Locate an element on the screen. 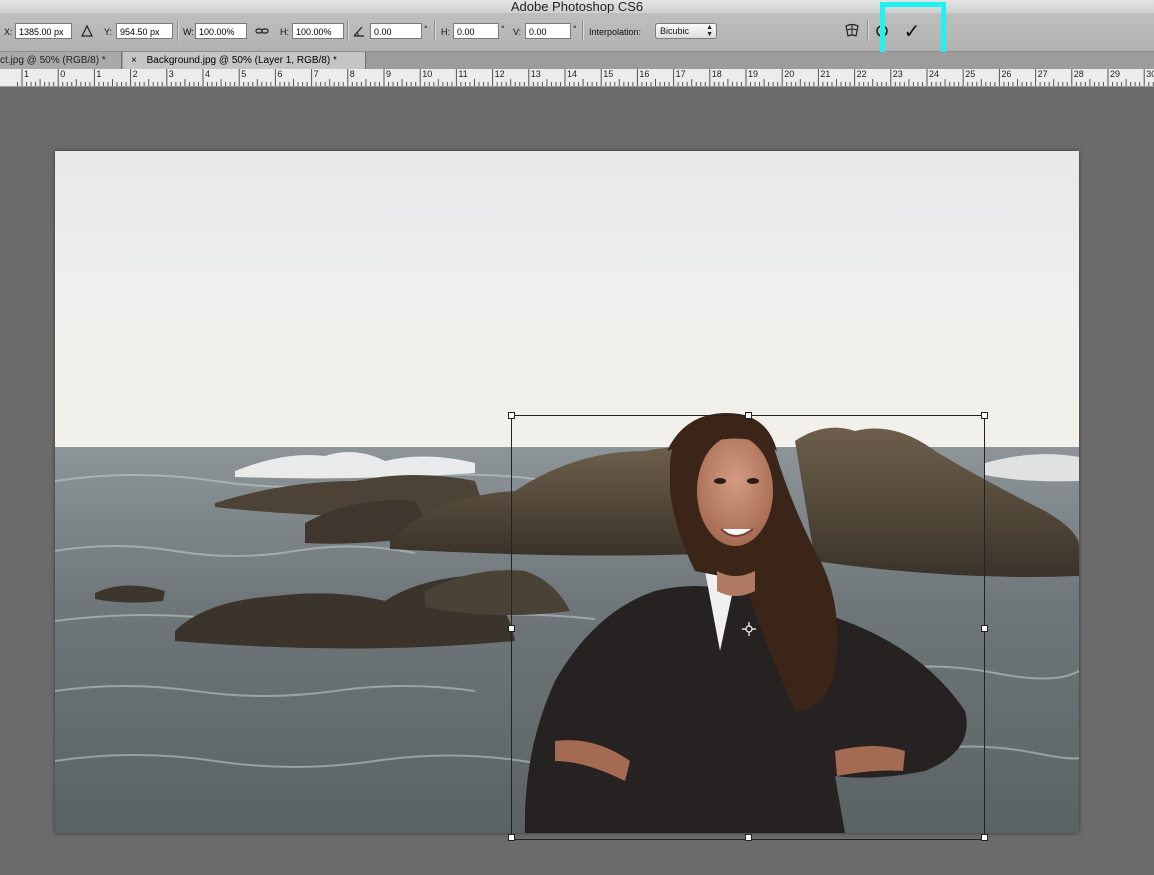 The width and height of the screenshot is (1154, 875). x-label: X: is located at coordinates (8, 32).